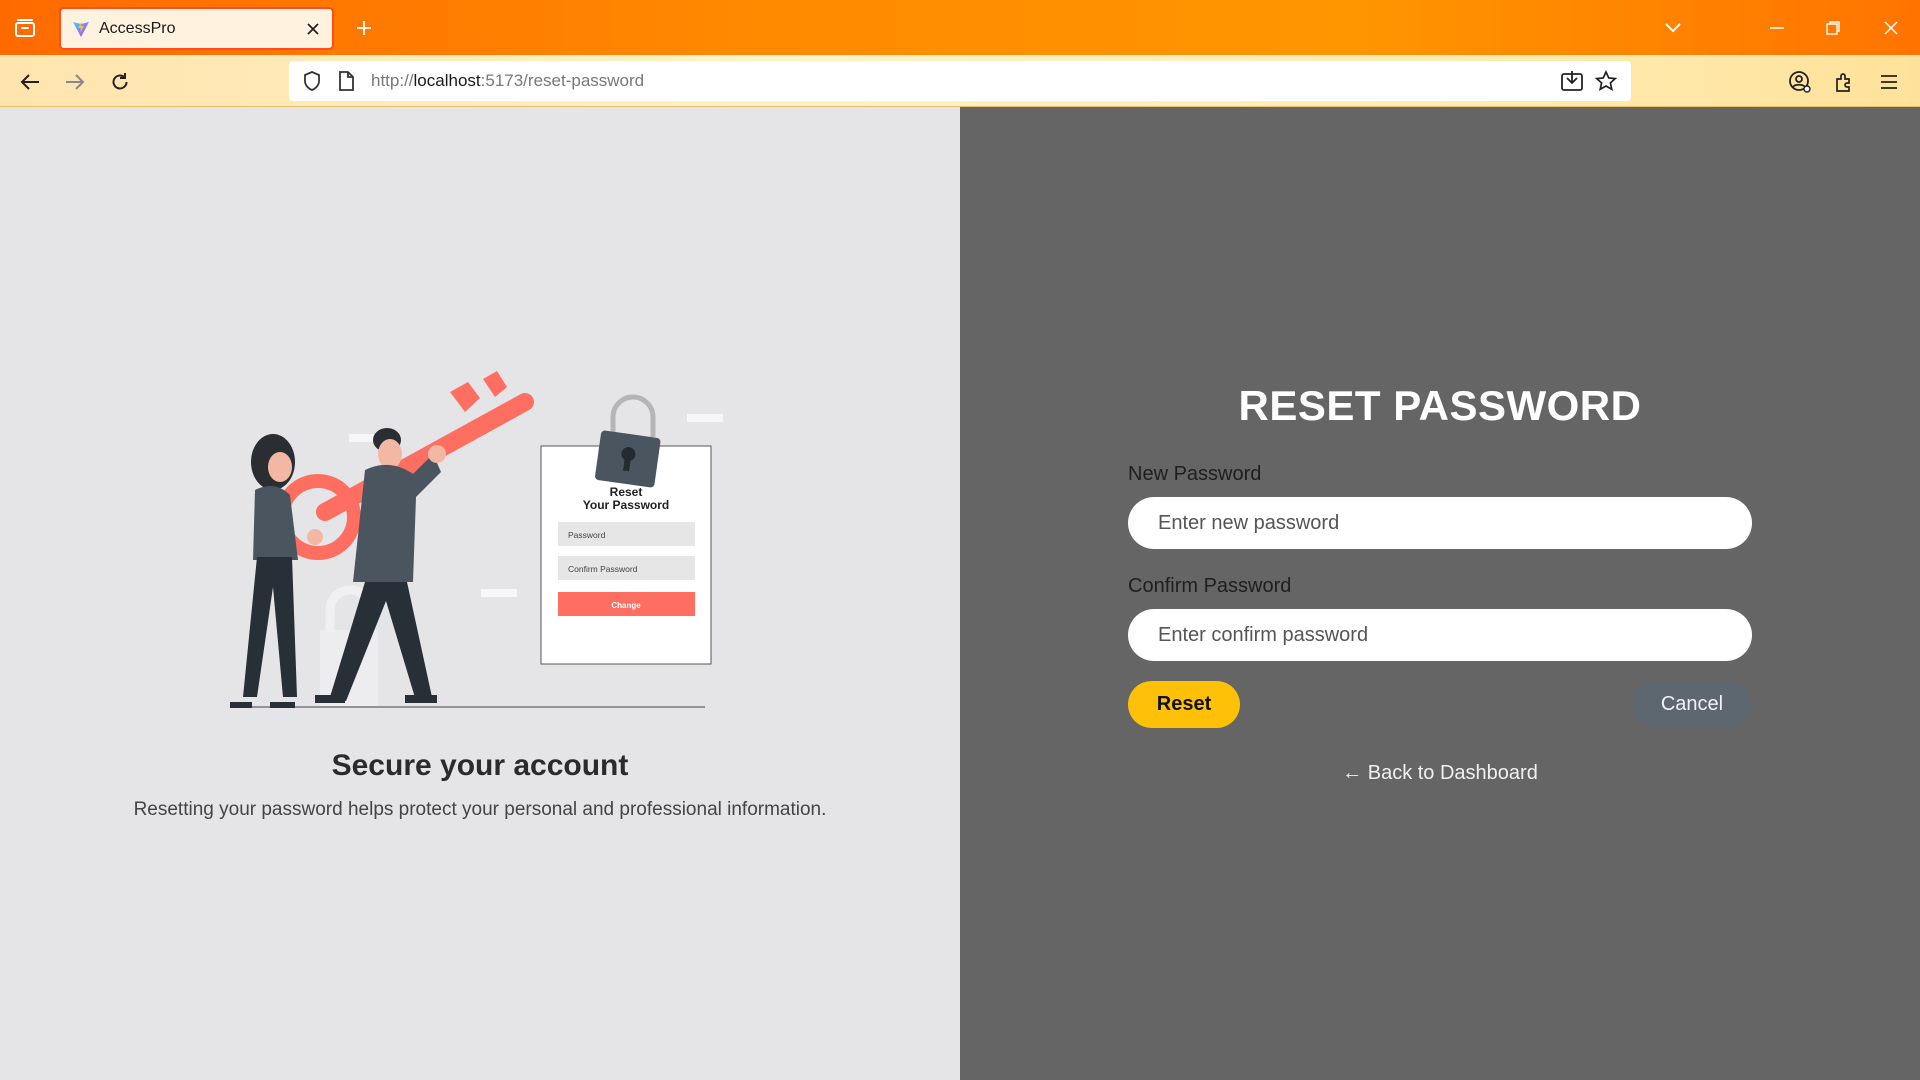 Image resolution: width=1920 pixels, height=1080 pixels. What do you see at coordinates (1440, 773) in the screenshot?
I see `back-to-dashboard-link: ← Back to Dashboard` at bounding box center [1440, 773].